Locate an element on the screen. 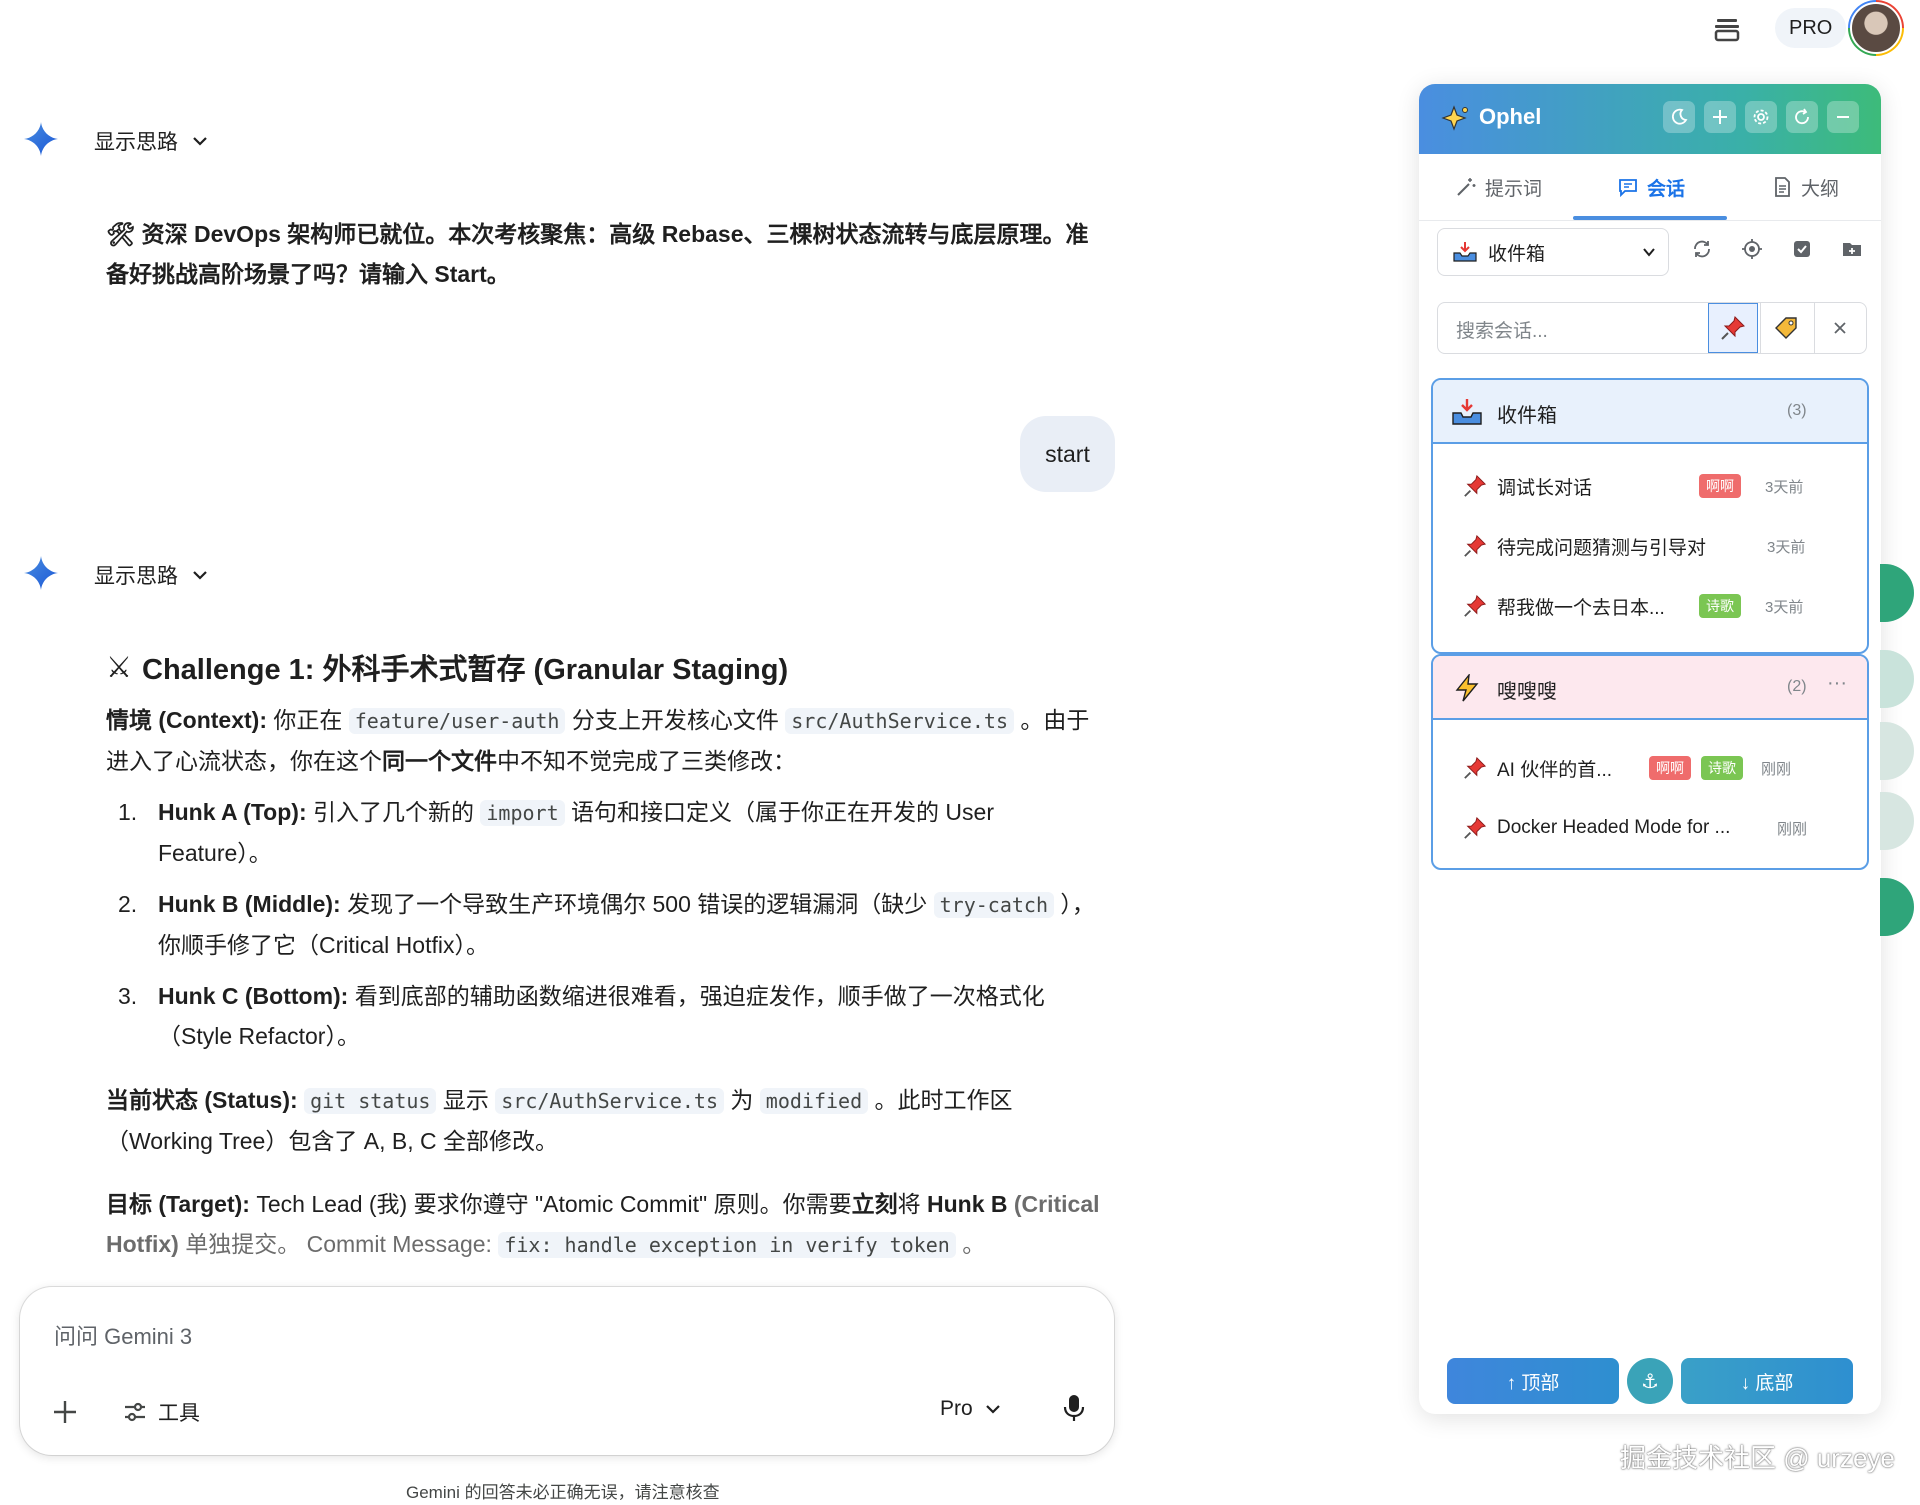 The height and width of the screenshot is (1505, 1920). scroll-bottom-button: ↓ 底部 is located at coordinates (1767, 1381).